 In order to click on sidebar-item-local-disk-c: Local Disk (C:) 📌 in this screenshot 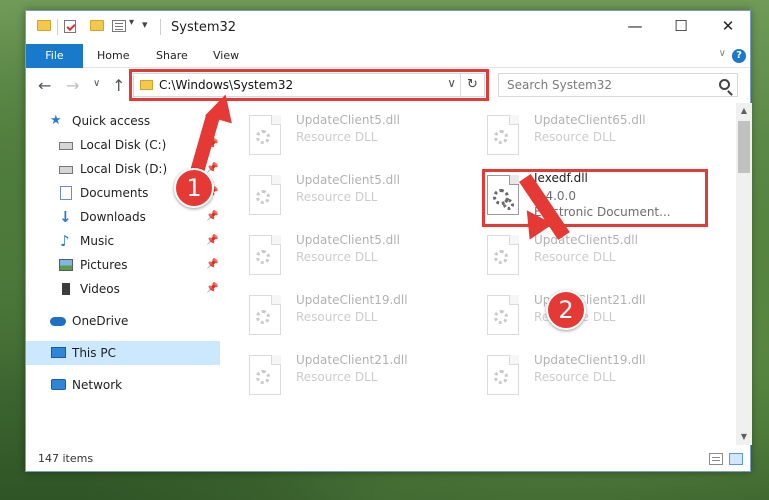, I will do `click(123, 145)`.